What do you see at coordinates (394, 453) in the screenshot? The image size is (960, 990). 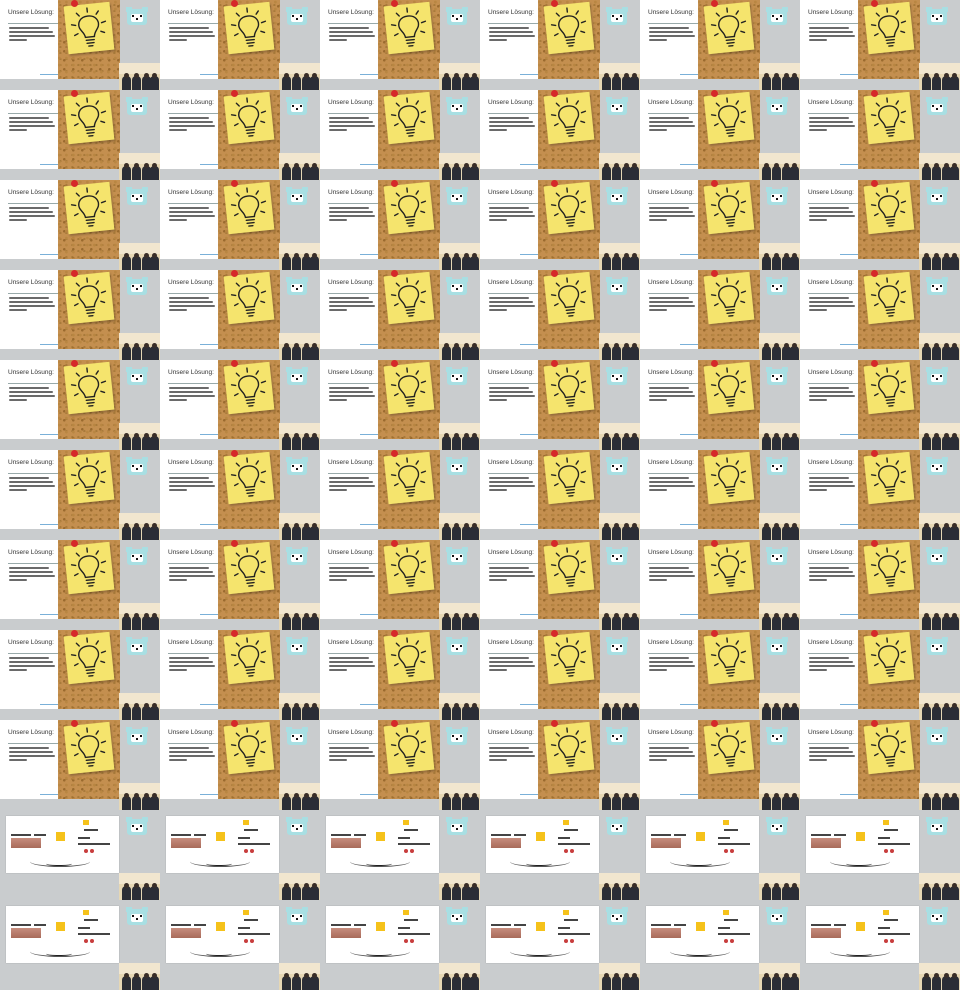 I see `pushpin-icon` at bounding box center [394, 453].